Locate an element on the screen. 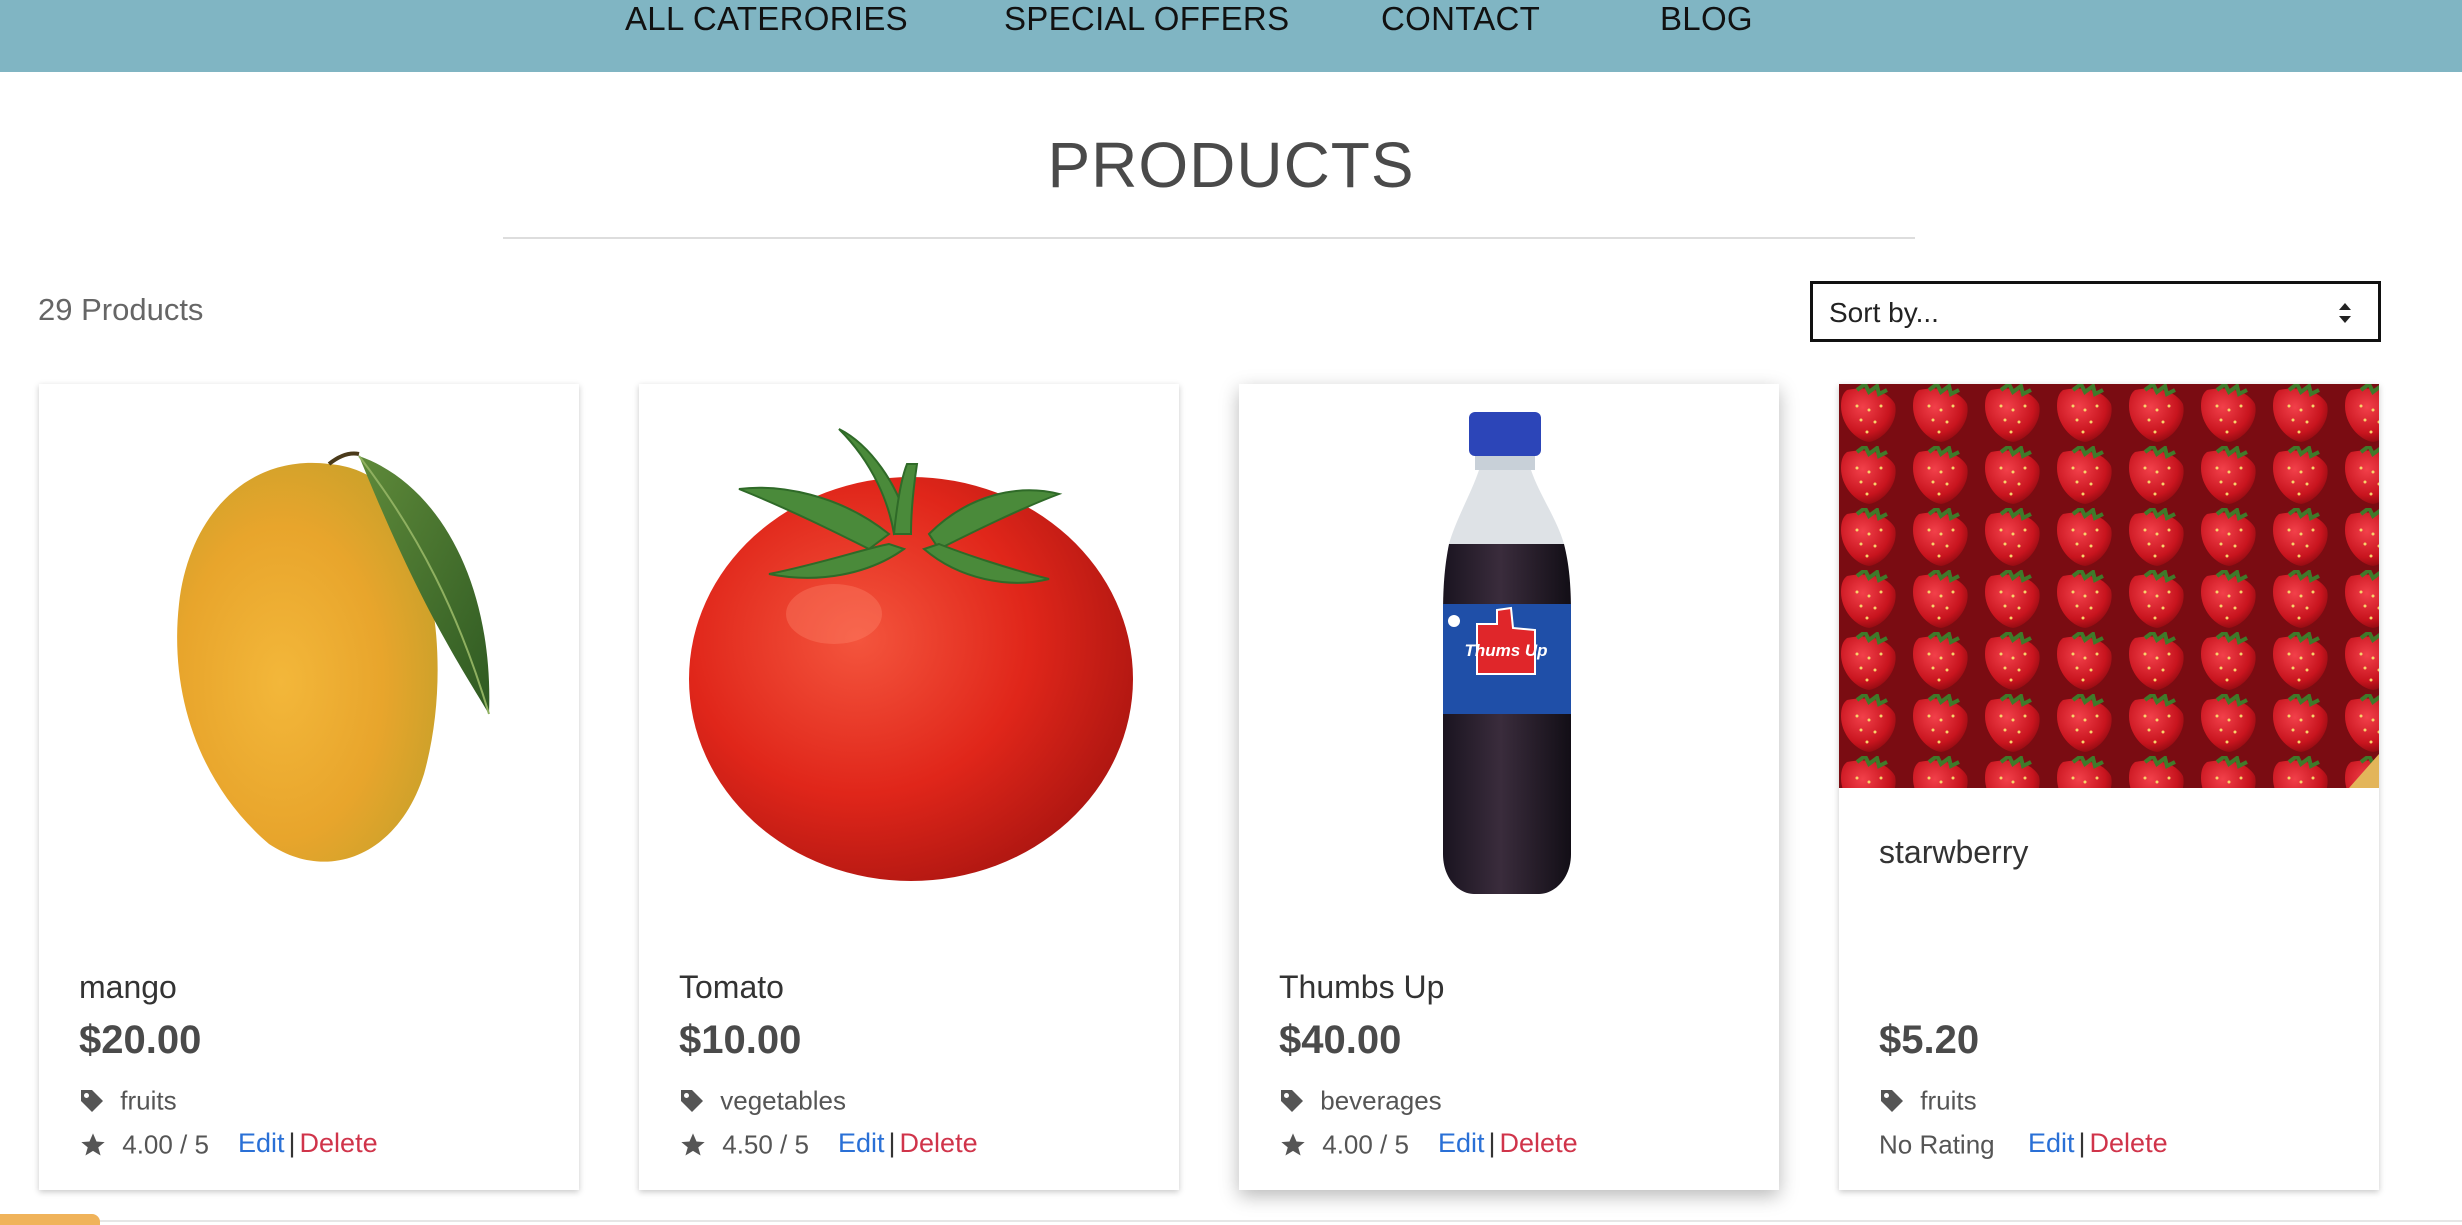 The image size is (2462, 1225). product-price: $20.00 is located at coordinates (140, 1040).